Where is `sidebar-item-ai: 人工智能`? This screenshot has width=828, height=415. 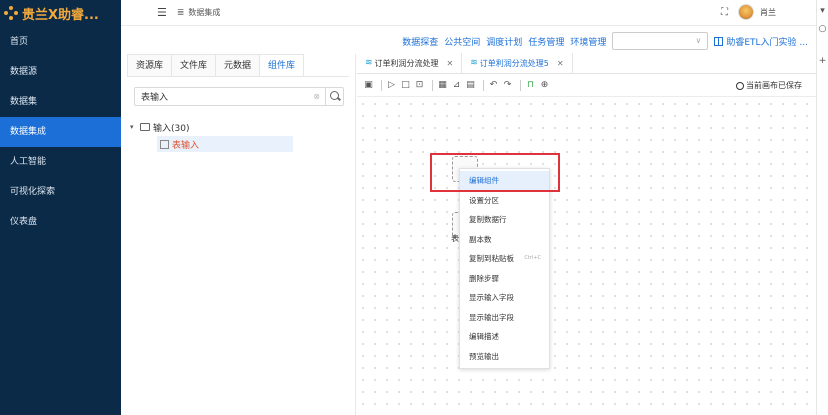 sidebar-item-ai: 人工智能 is located at coordinates (60, 162).